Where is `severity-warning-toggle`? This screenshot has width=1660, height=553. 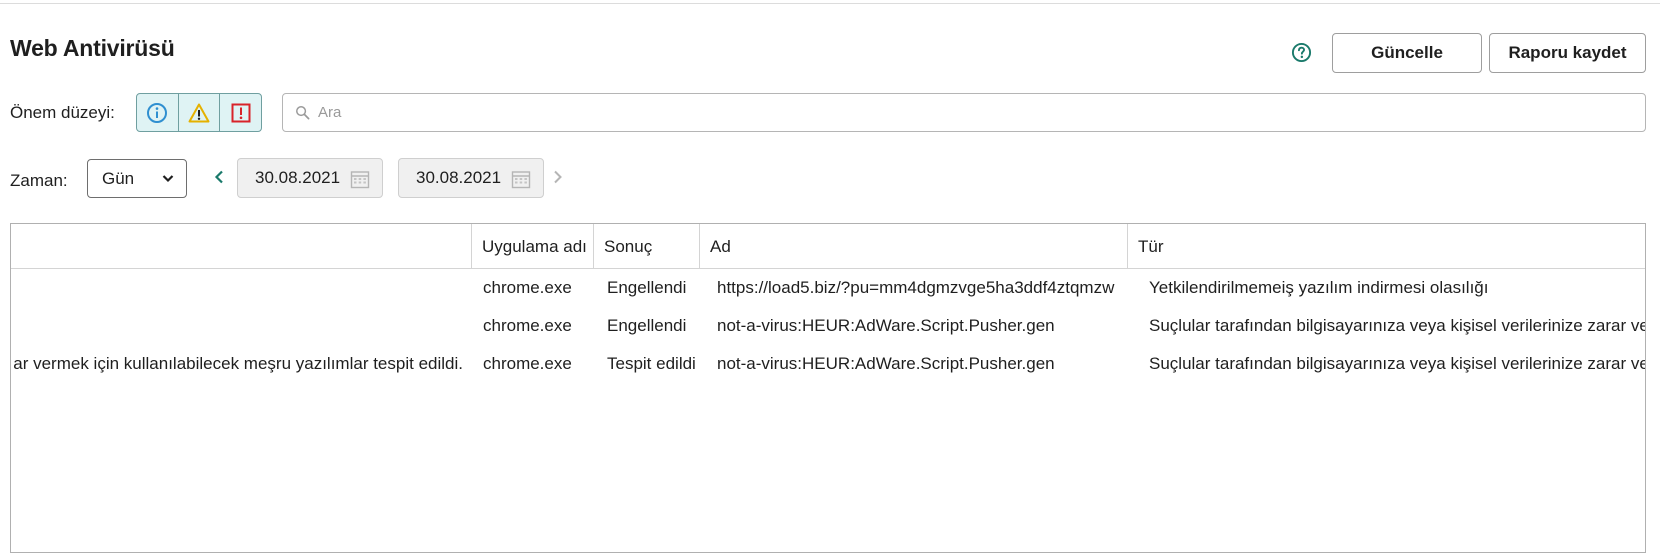 severity-warning-toggle is located at coordinates (200, 112).